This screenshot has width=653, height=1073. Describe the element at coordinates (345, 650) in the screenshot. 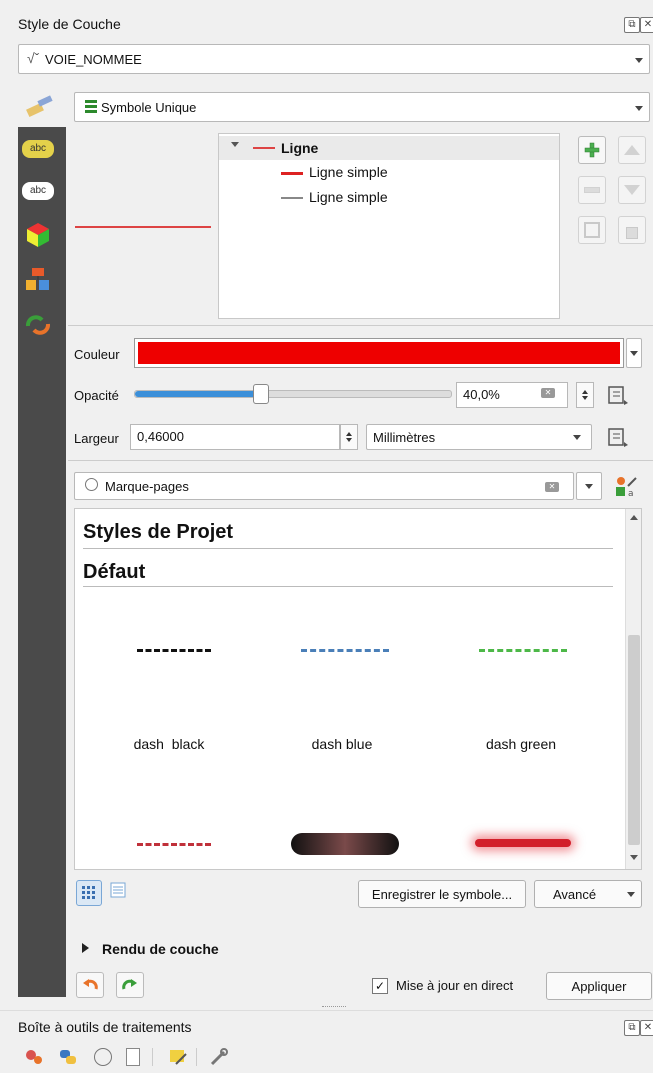

I see `symbol-preview-dash-blue` at that location.